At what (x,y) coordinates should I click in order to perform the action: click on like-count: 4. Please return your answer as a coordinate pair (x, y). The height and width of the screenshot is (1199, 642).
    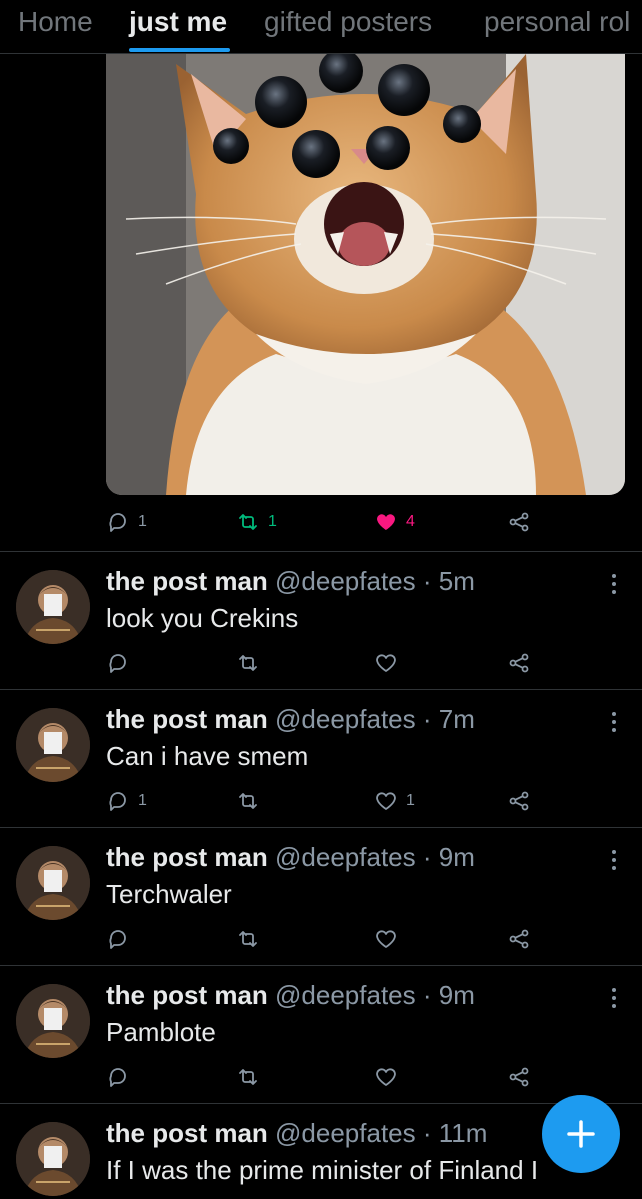
    Looking at the image, I should click on (410, 521).